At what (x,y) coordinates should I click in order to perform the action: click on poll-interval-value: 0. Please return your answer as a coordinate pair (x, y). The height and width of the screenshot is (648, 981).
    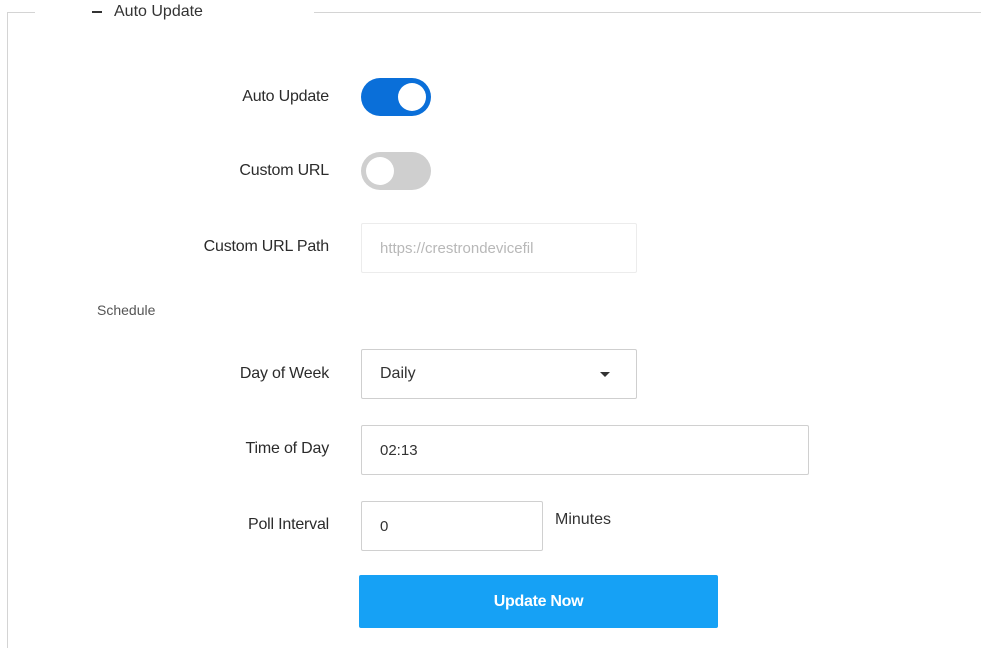
    Looking at the image, I should click on (384, 526).